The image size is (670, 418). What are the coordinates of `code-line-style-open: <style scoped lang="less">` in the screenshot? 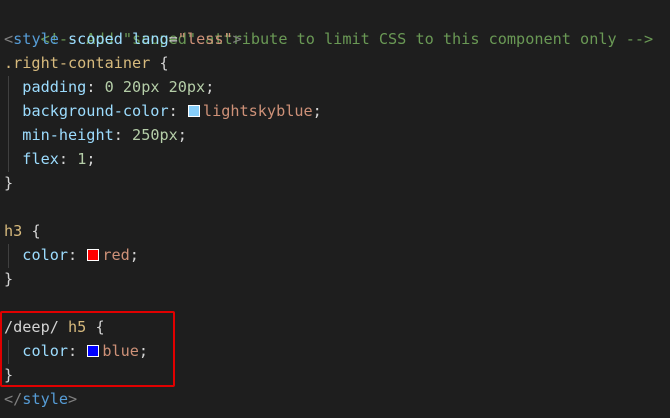 It's located at (123, 39).